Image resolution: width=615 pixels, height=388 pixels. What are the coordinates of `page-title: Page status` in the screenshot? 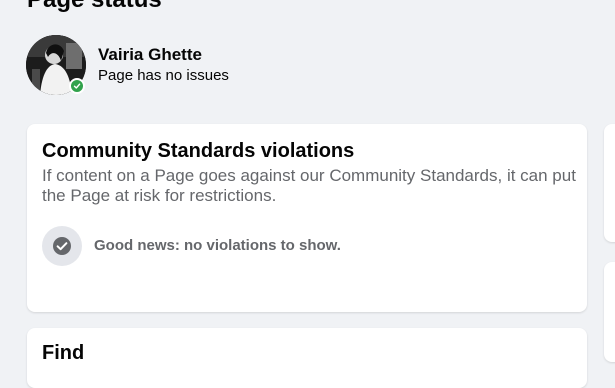 It's located at (94, 7).